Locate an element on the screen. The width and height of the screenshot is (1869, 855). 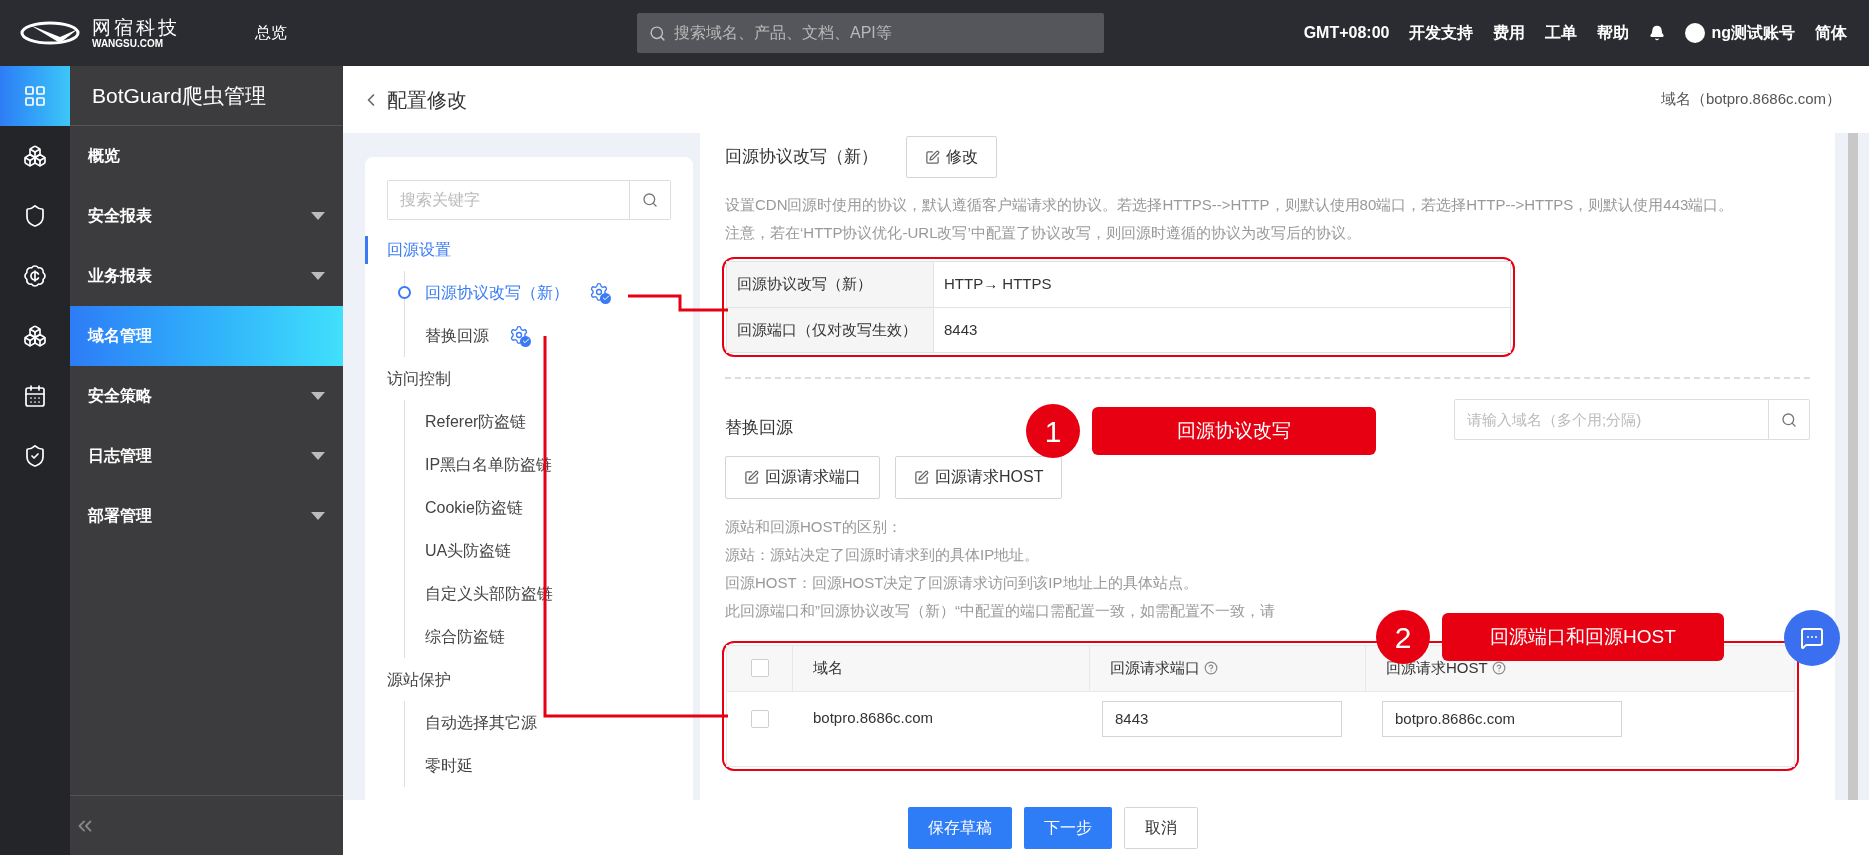
tree-group: 回源设置 is located at coordinates (419, 249).